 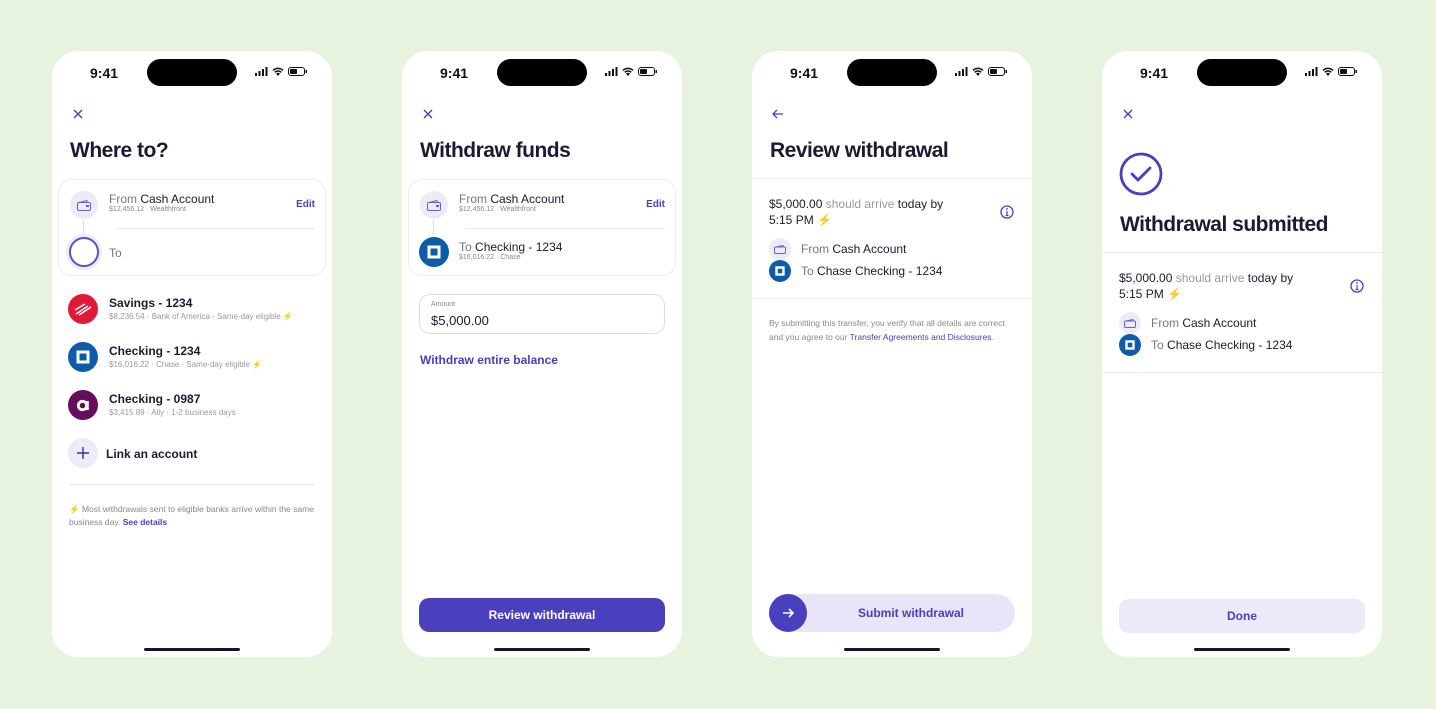 I want to click on see-details-link: See details, so click(x=145, y=522).